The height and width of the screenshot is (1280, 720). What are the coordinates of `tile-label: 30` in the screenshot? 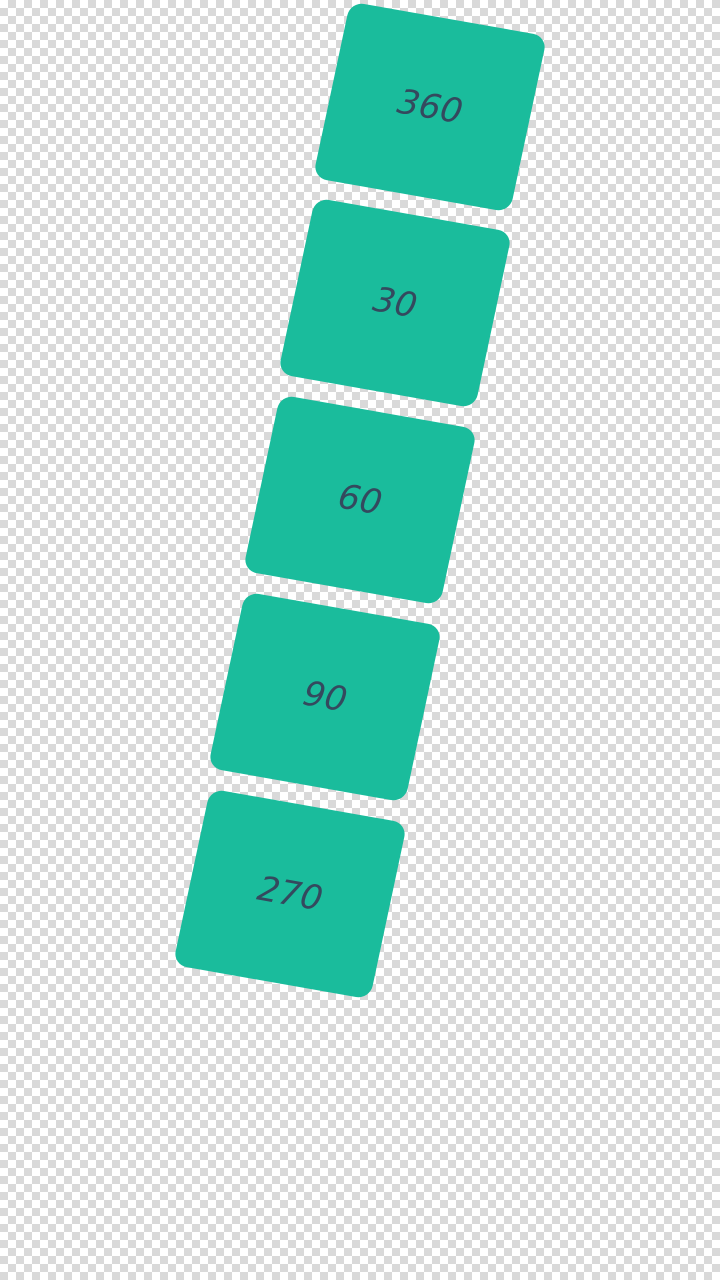 It's located at (395, 303).